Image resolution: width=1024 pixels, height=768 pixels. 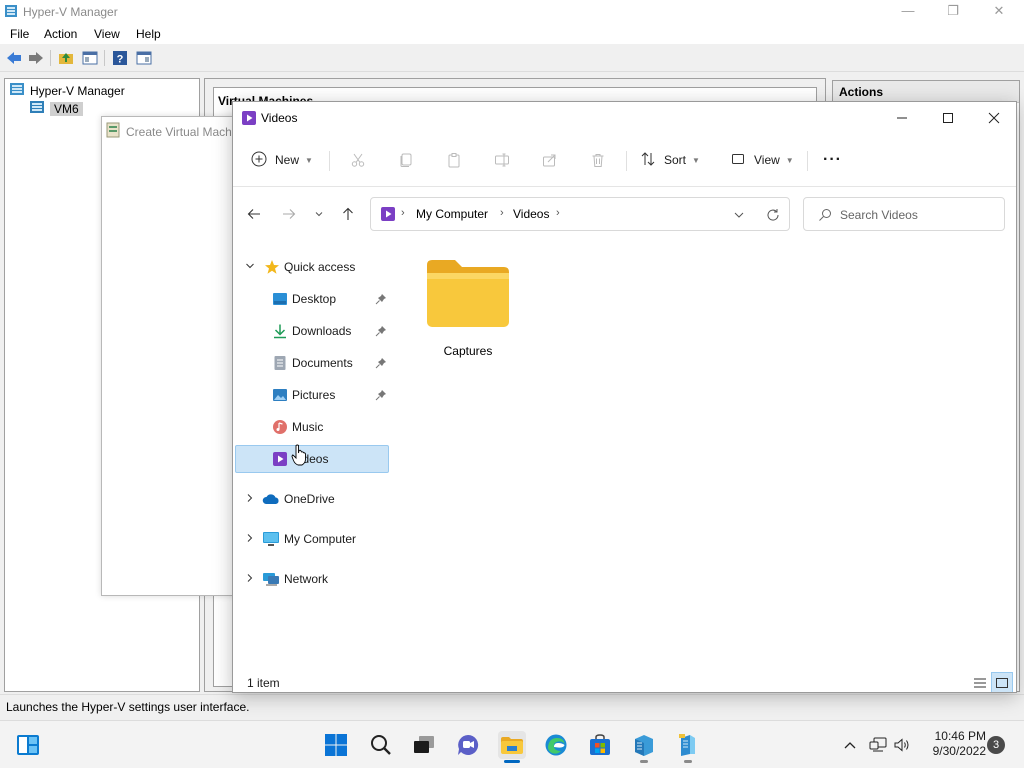 I want to click on sidebar-item-desktop: Desktop, so click(x=312, y=299).